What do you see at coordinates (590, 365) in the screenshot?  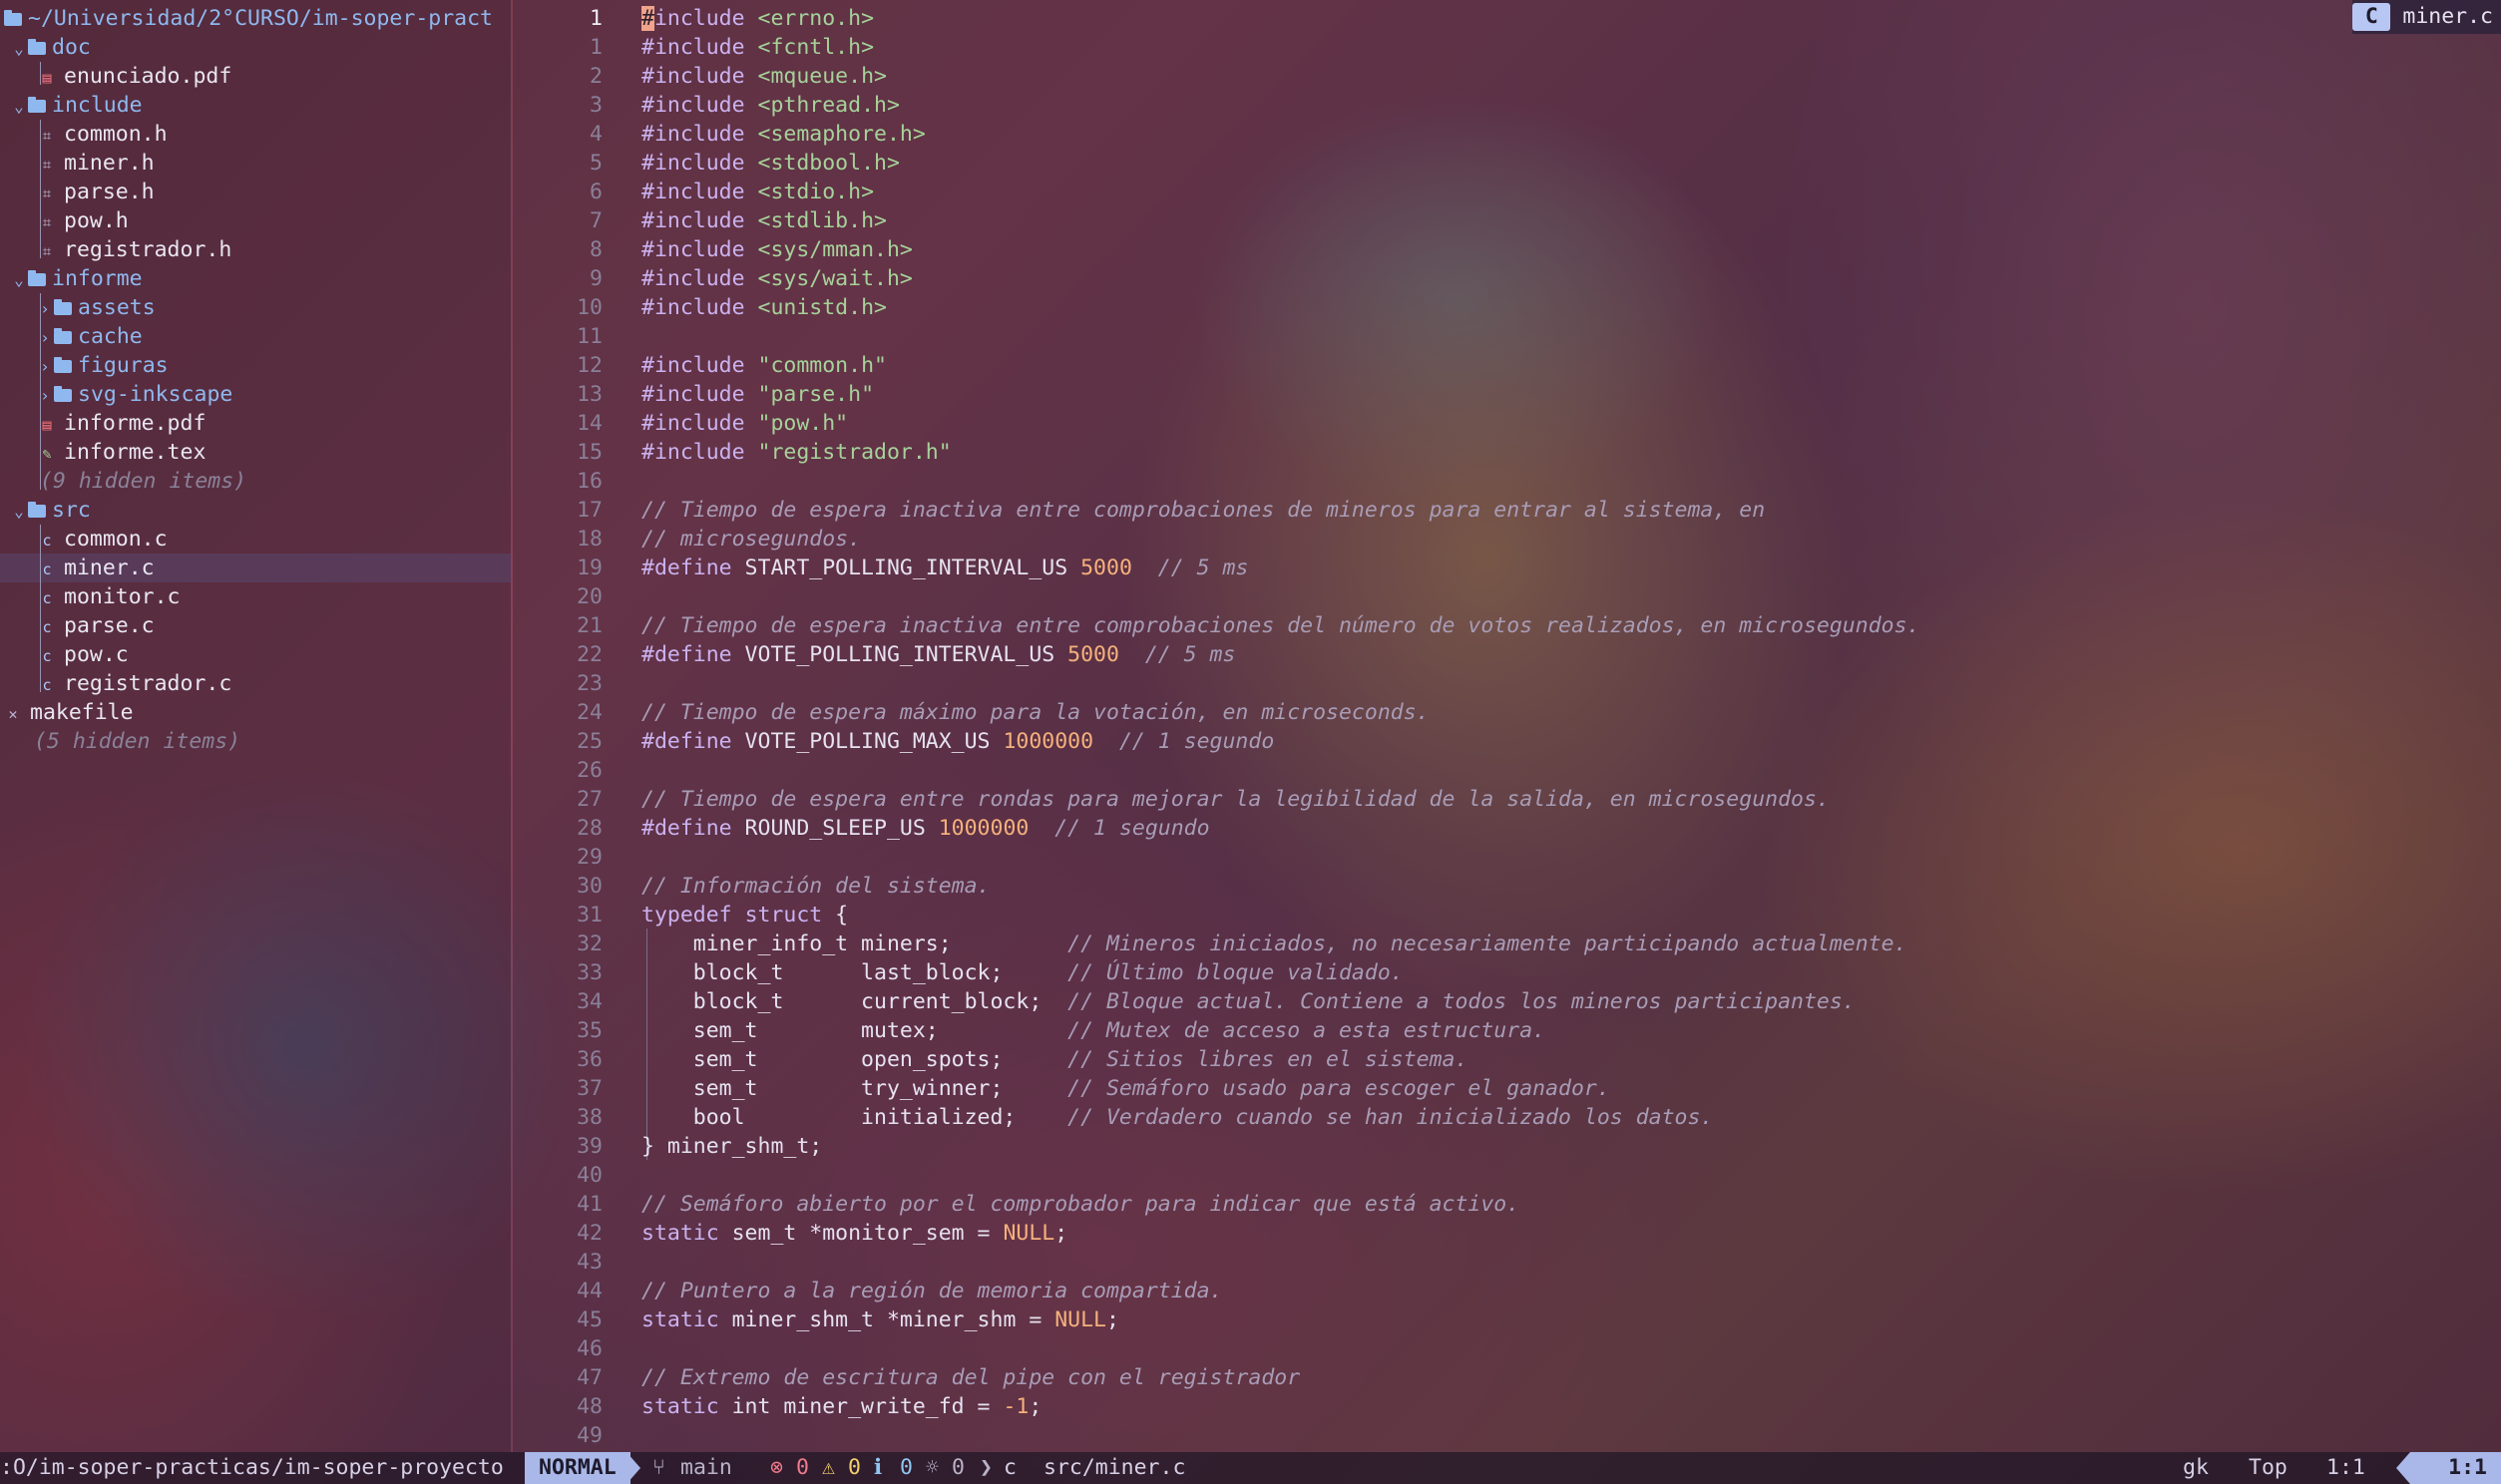 I see `line-number: 12` at bounding box center [590, 365].